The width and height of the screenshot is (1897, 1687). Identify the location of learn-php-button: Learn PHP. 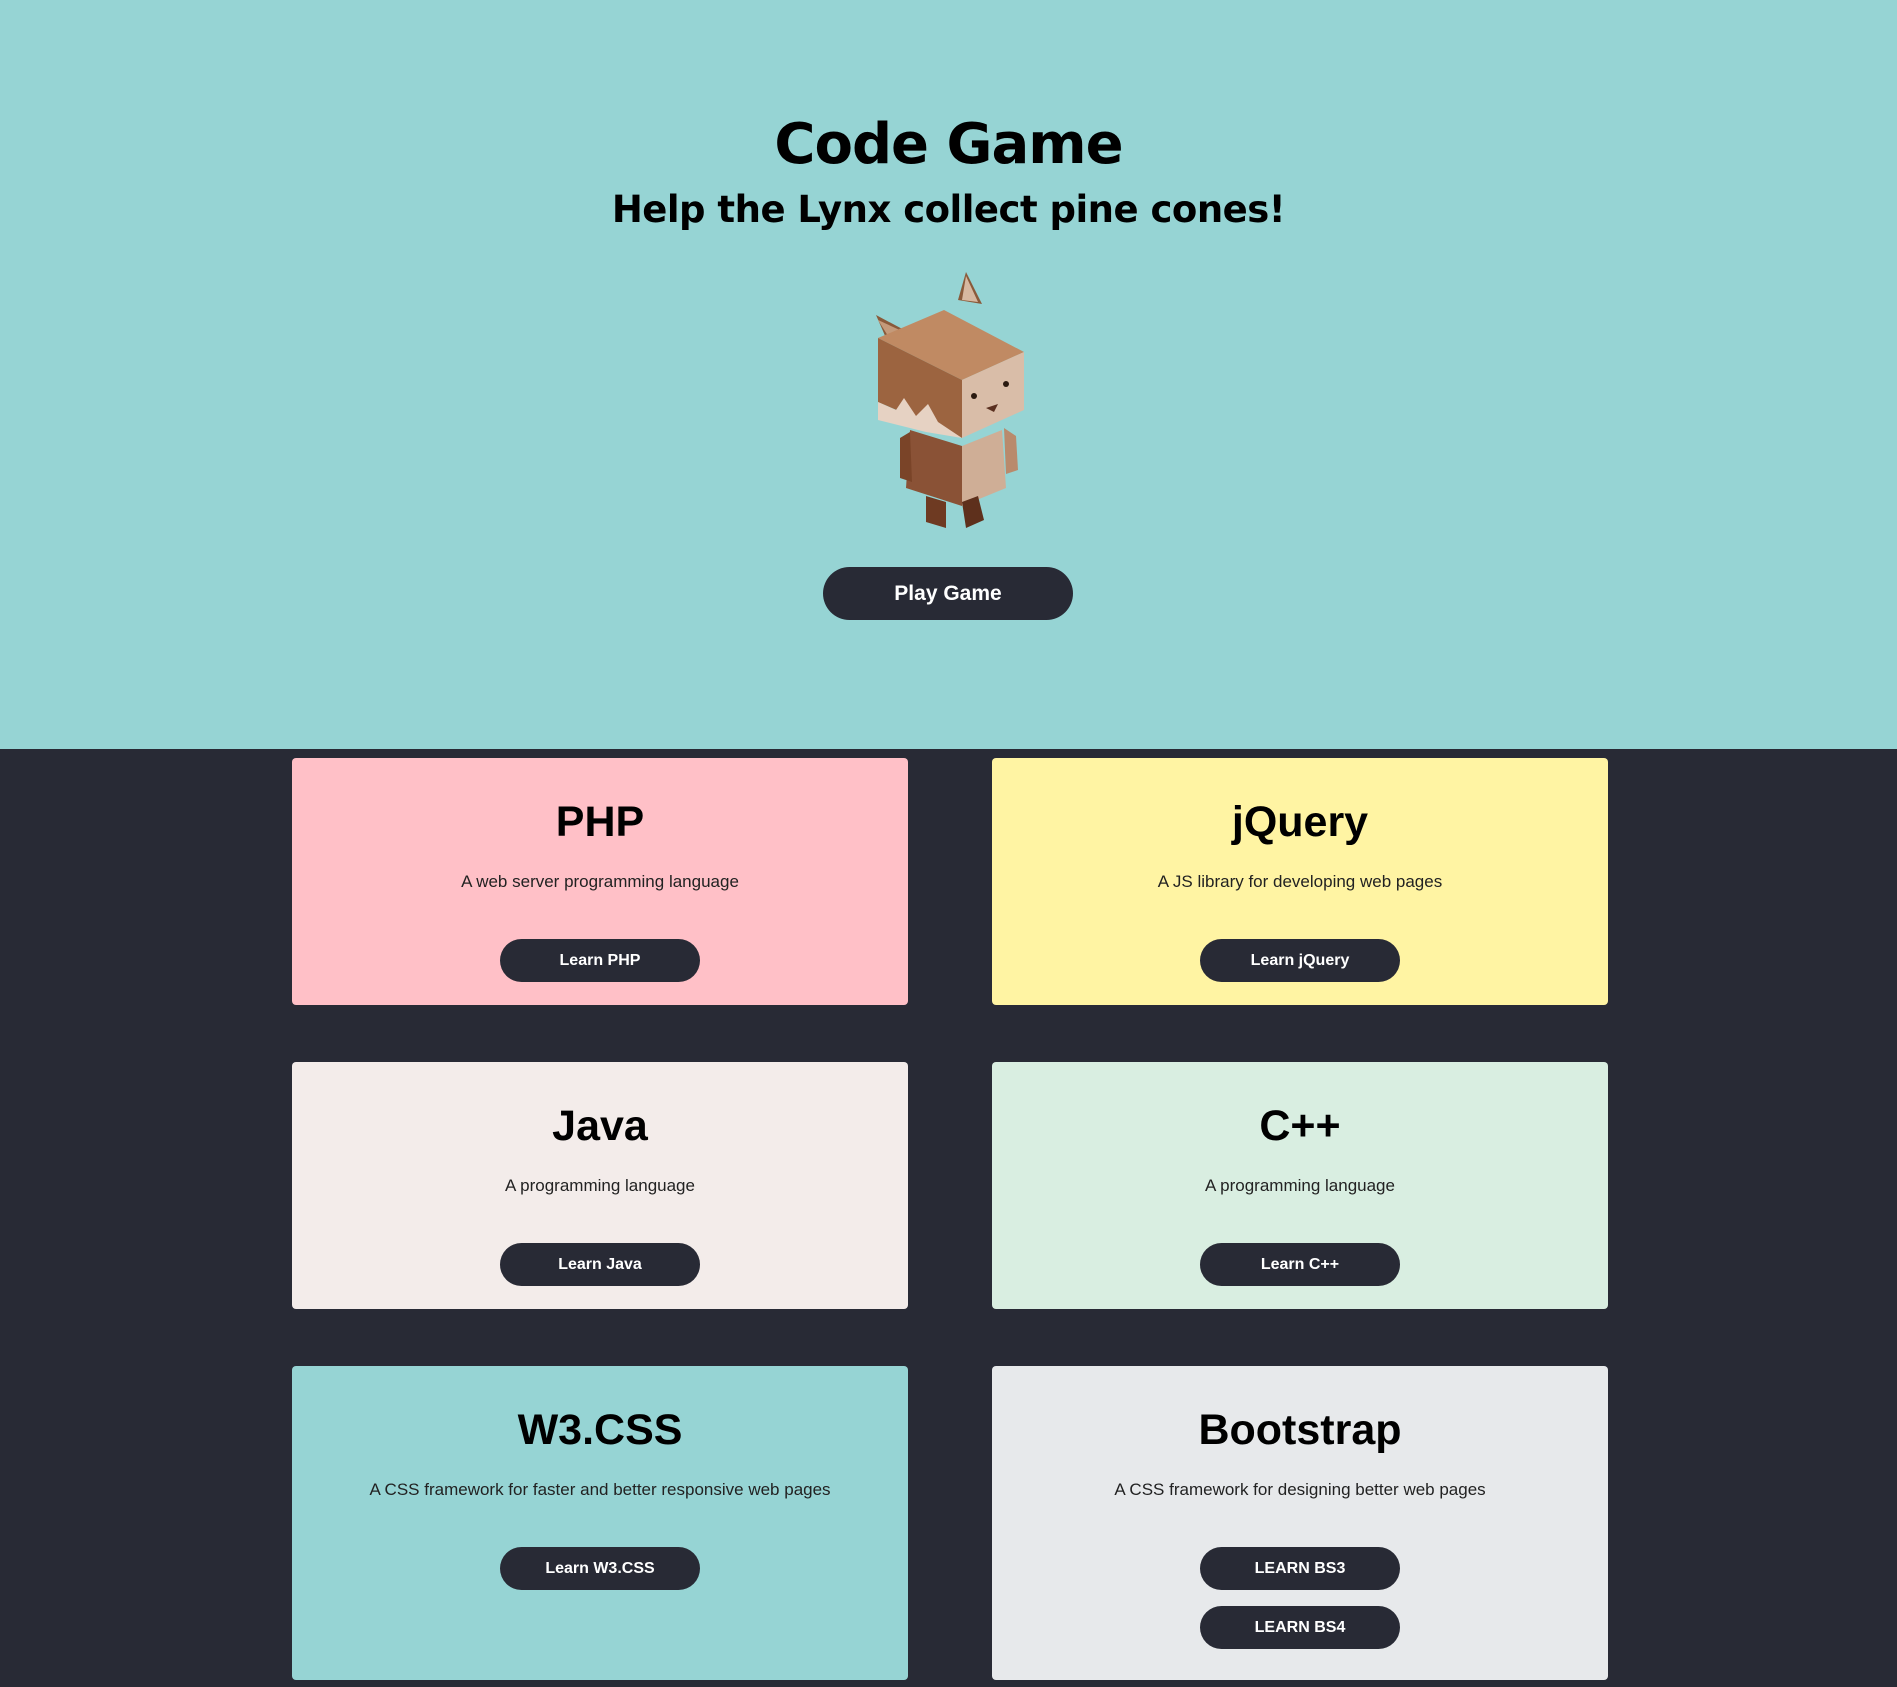
(600, 960).